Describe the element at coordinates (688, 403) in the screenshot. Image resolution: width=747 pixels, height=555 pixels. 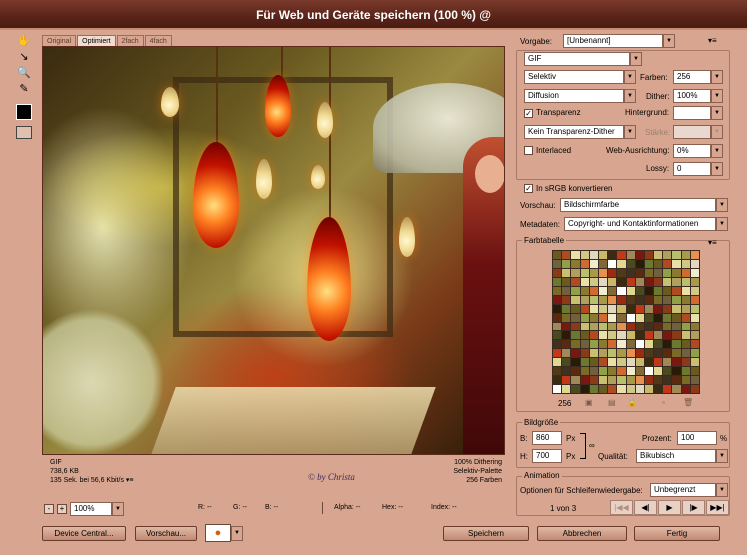
I see `trash-icon: 🗑` at that location.